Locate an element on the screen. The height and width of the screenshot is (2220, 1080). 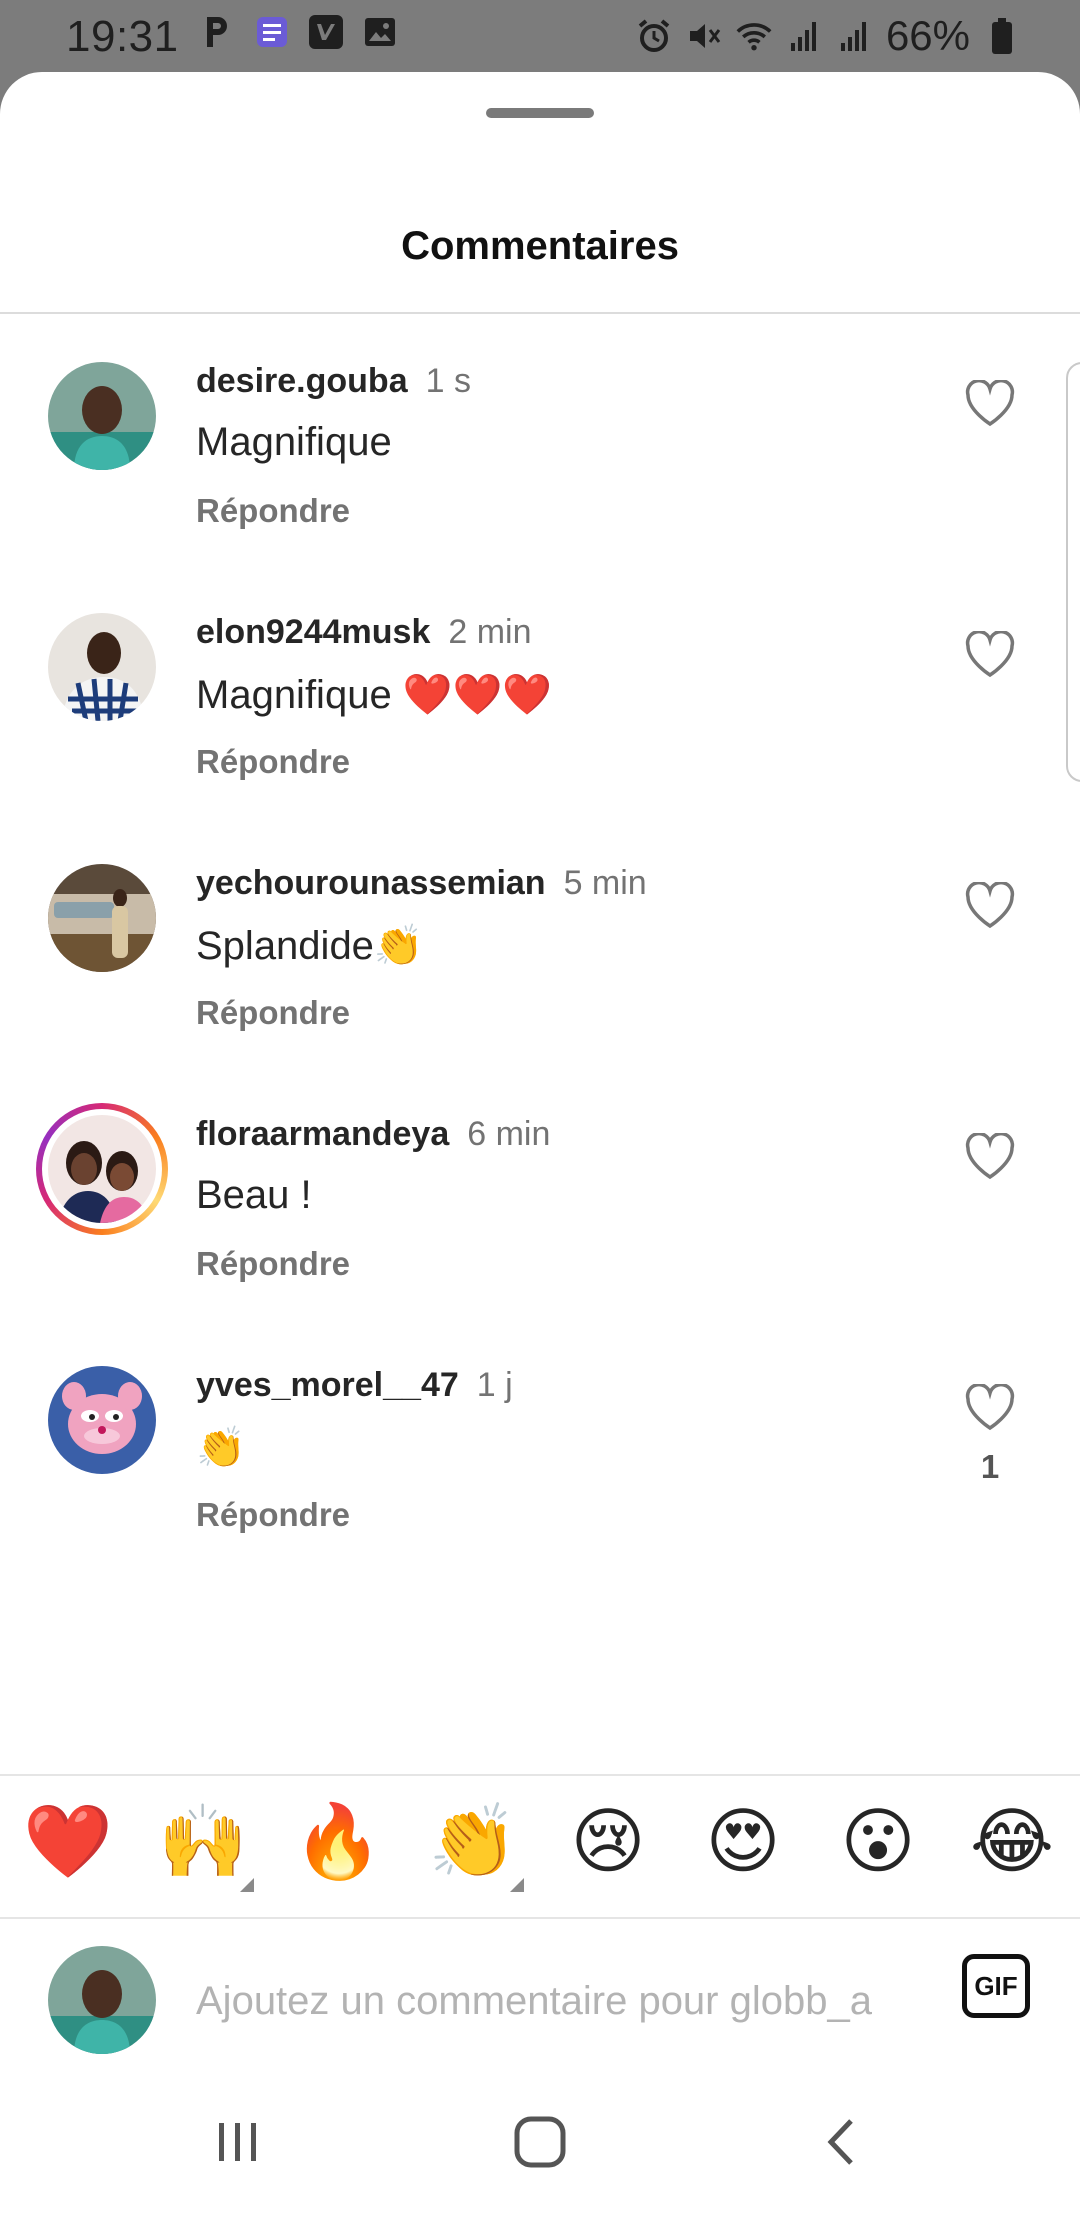
comment-header: elon9244musk 2 min is located at coordinates (364, 632).